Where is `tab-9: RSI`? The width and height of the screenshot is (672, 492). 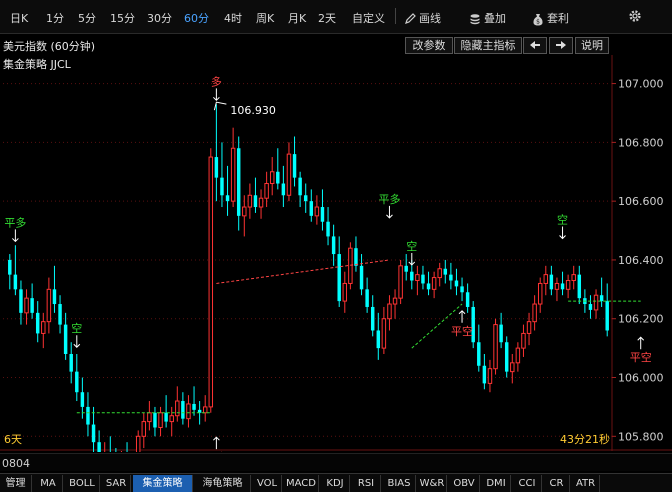 tab-9: RSI is located at coordinates (366, 483).